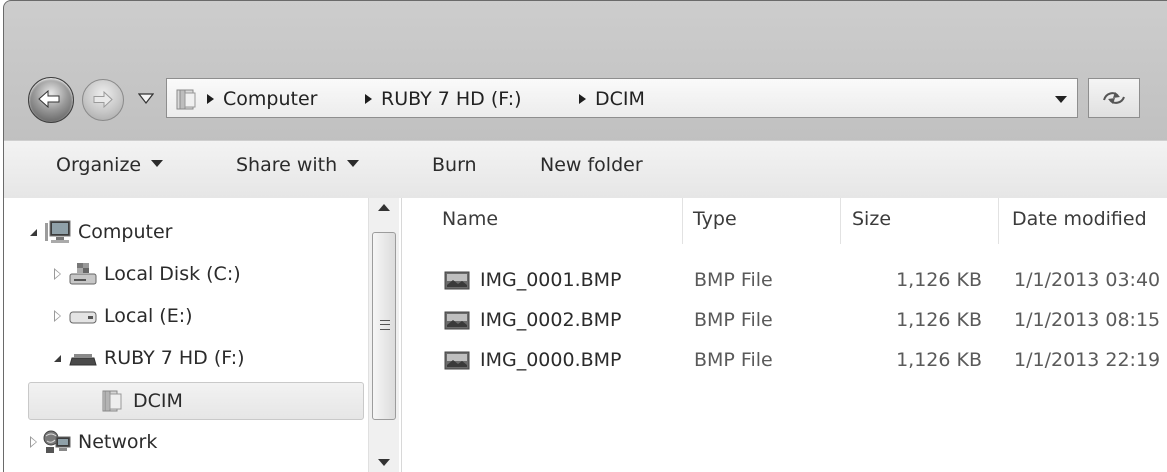  I want to click on refresh-button, so click(1114, 98).